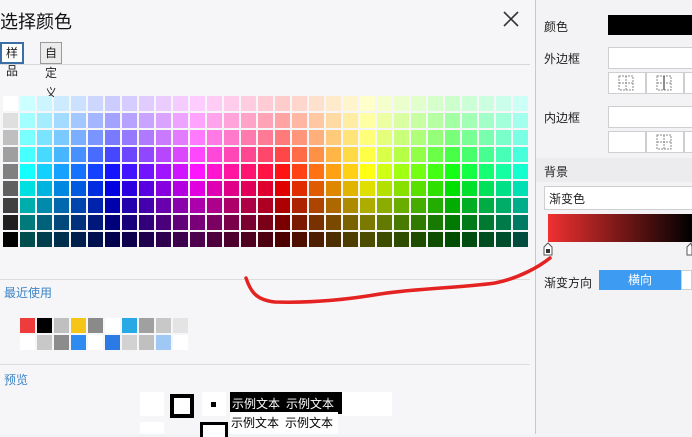  What do you see at coordinates (640, 280) in the screenshot?
I see `direction-horizontal-button: 横向` at bounding box center [640, 280].